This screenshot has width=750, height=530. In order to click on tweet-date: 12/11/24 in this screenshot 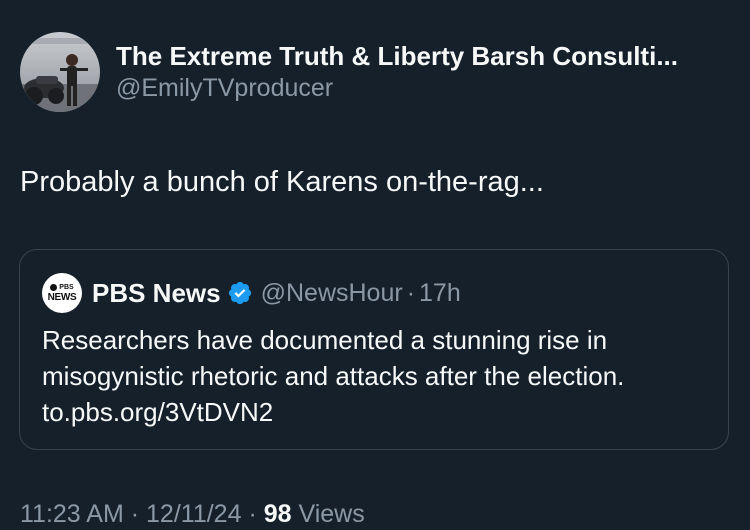, I will do `click(193, 514)`.